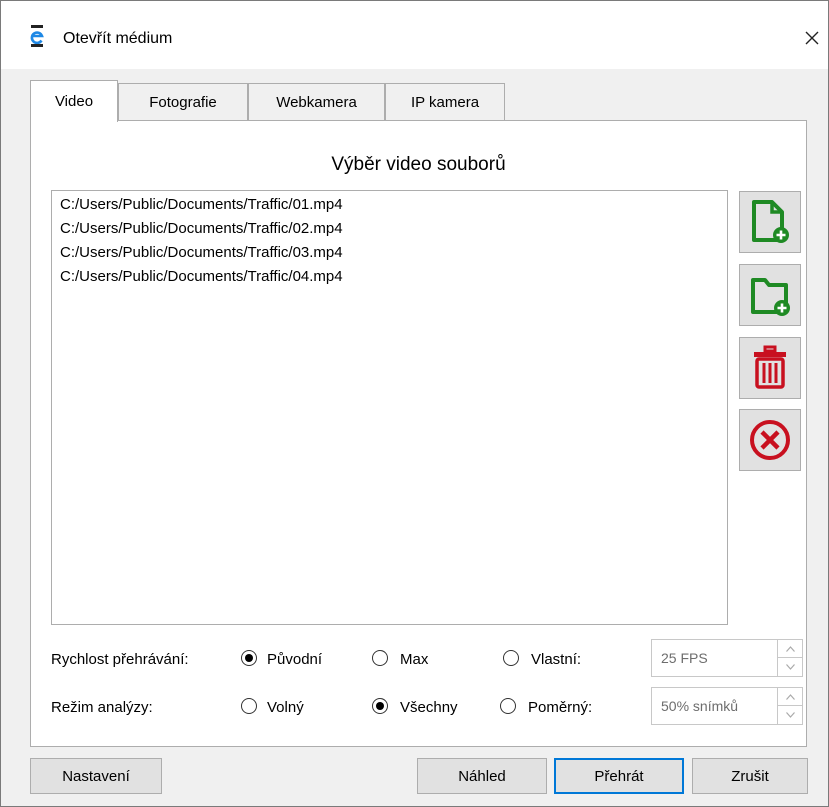 The height and width of the screenshot is (807, 829). What do you see at coordinates (120, 659) in the screenshot?
I see `playback-speed-label: Rychlost přehrávání:` at bounding box center [120, 659].